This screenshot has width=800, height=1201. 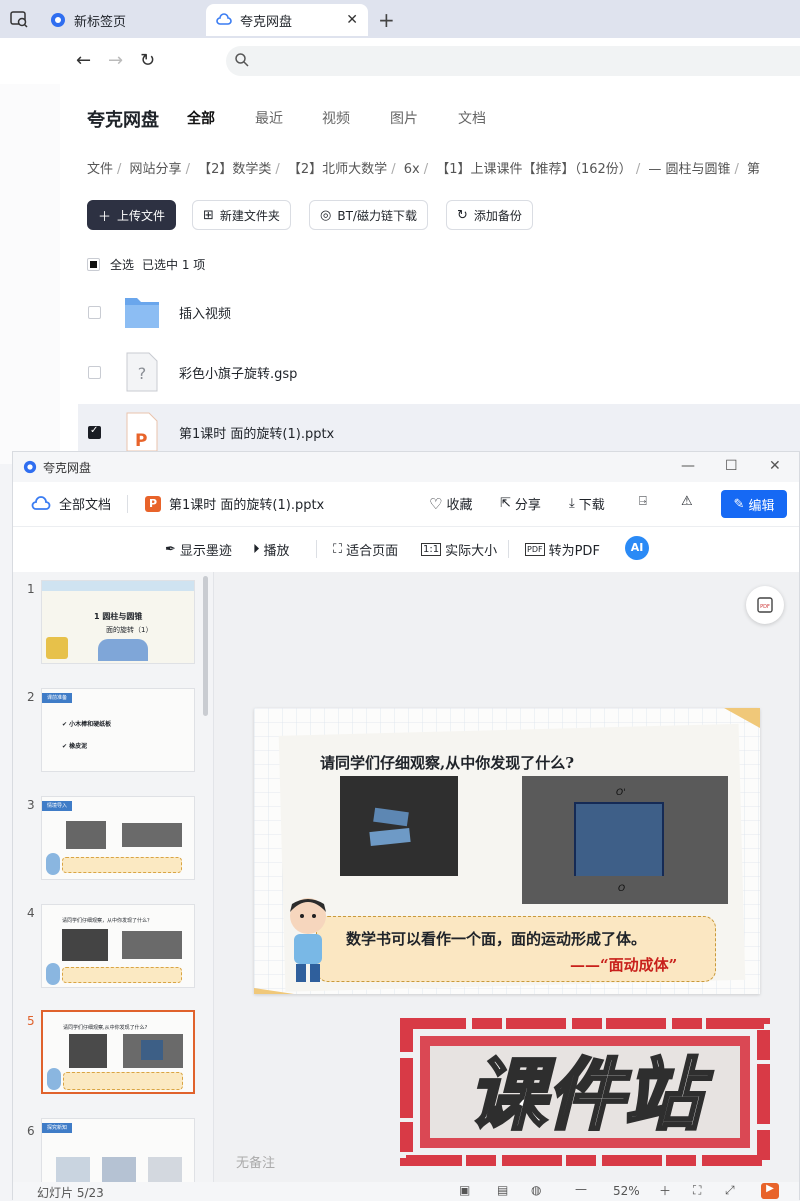 I want to click on edit-label: 编辑, so click(x=761, y=506).